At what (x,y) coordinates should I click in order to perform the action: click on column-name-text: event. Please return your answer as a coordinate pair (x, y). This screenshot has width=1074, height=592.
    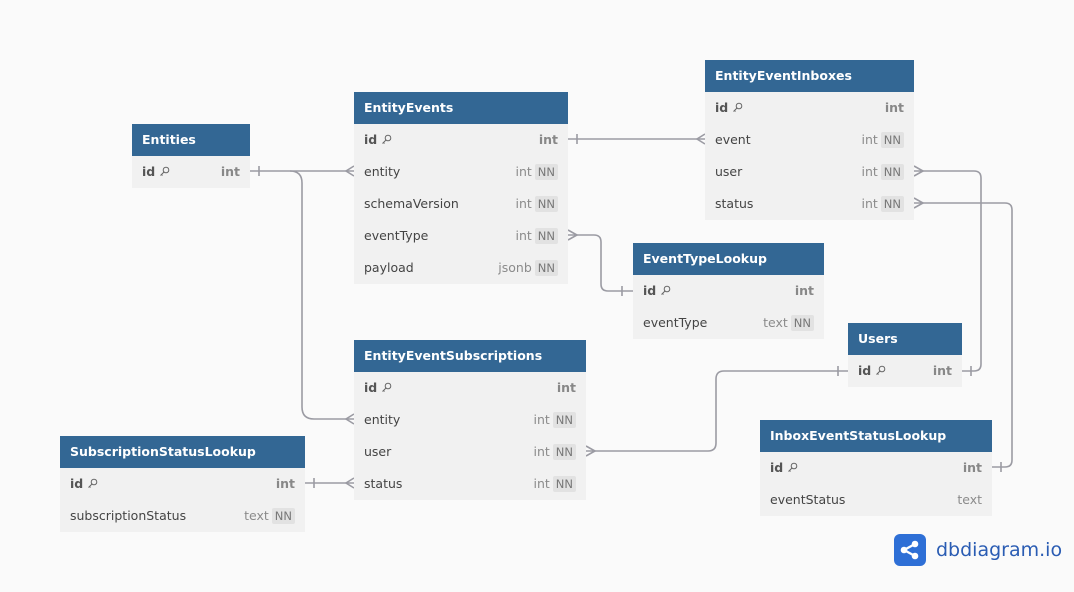
    Looking at the image, I should click on (733, 139).